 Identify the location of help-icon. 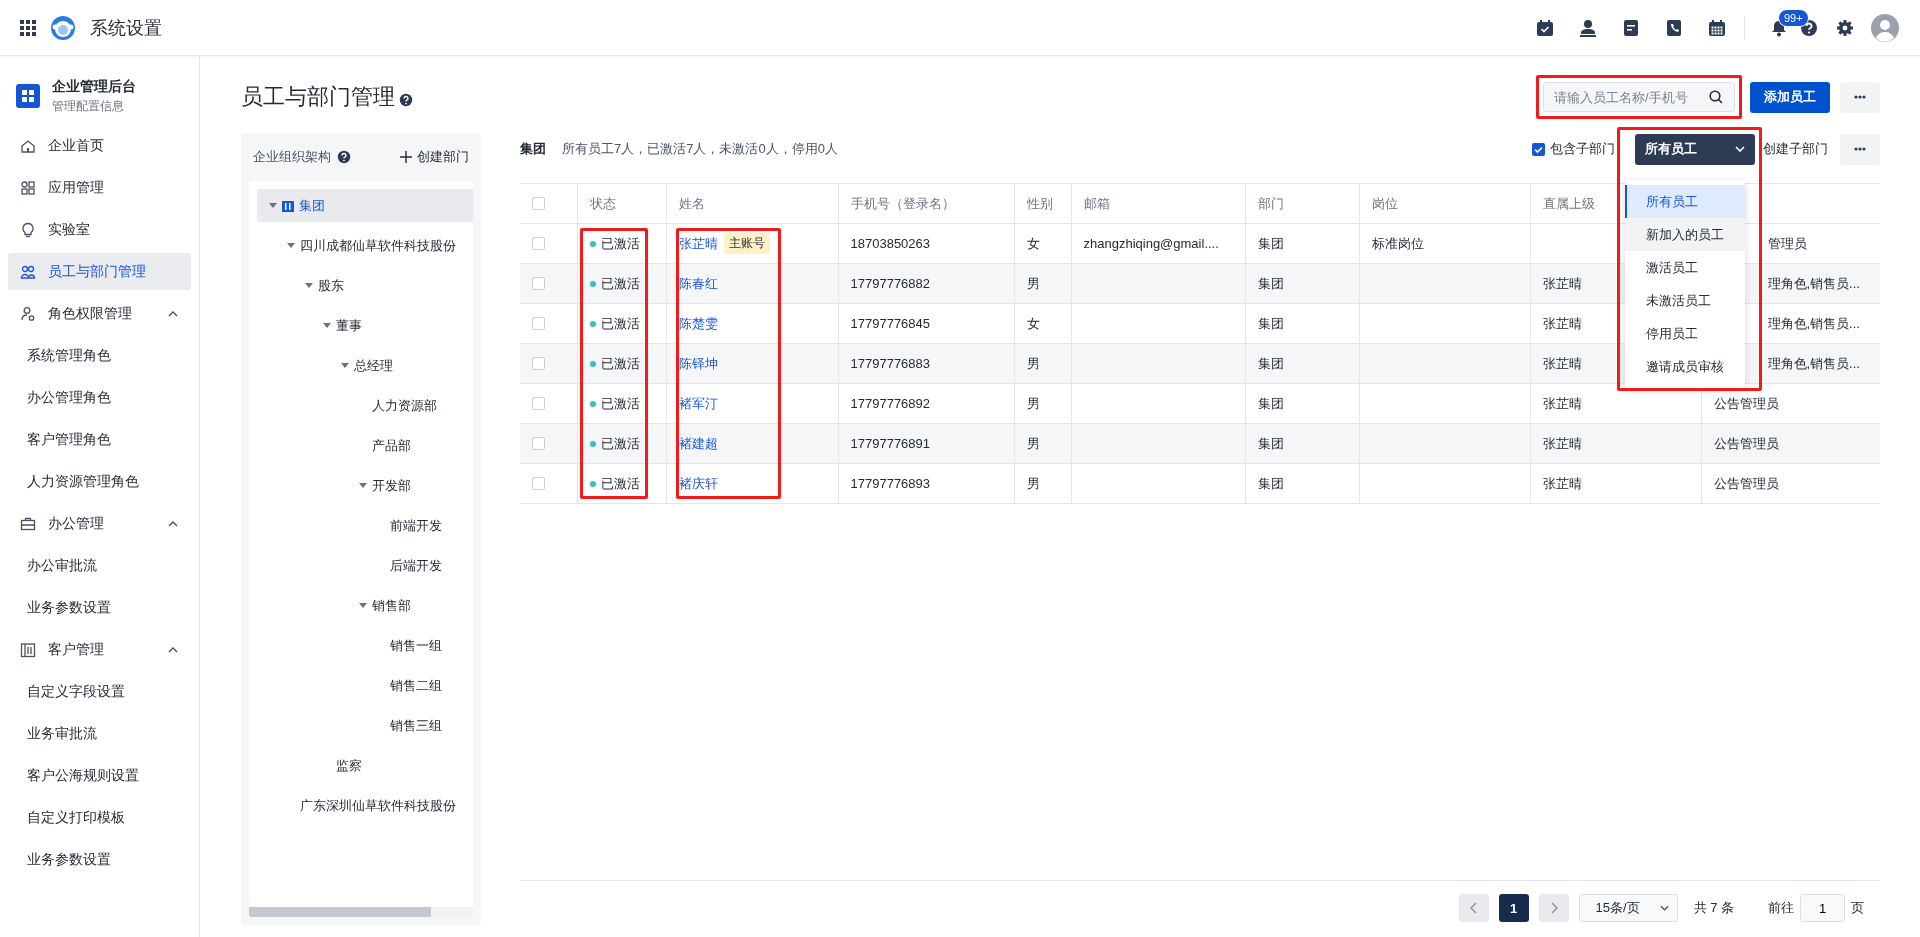
(1809, 27).